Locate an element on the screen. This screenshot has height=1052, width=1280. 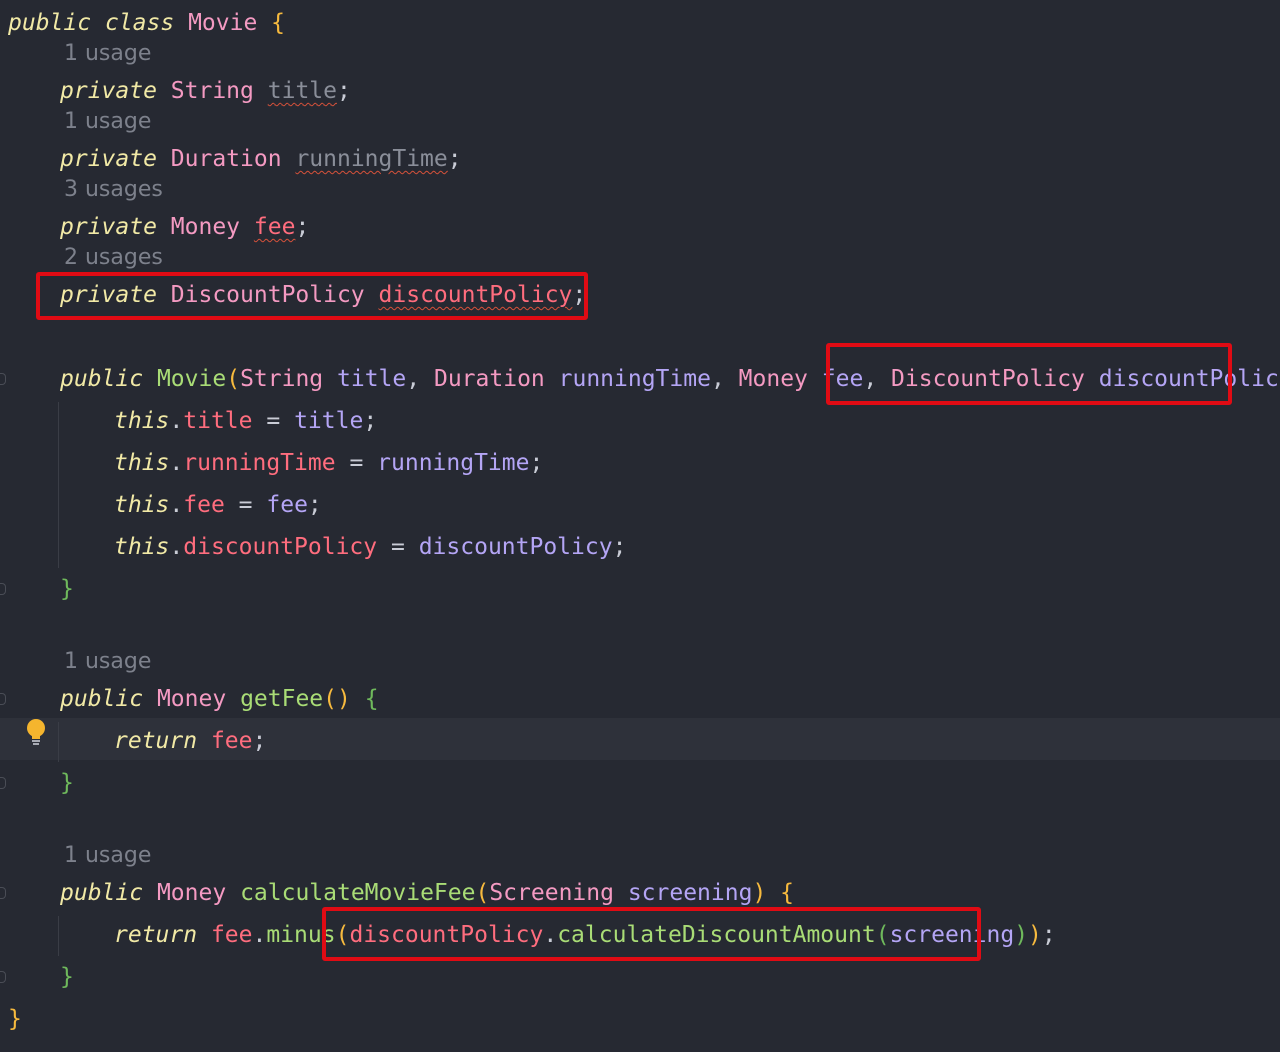
usage-hint: 2 usages is located at coordinates (113, 258).